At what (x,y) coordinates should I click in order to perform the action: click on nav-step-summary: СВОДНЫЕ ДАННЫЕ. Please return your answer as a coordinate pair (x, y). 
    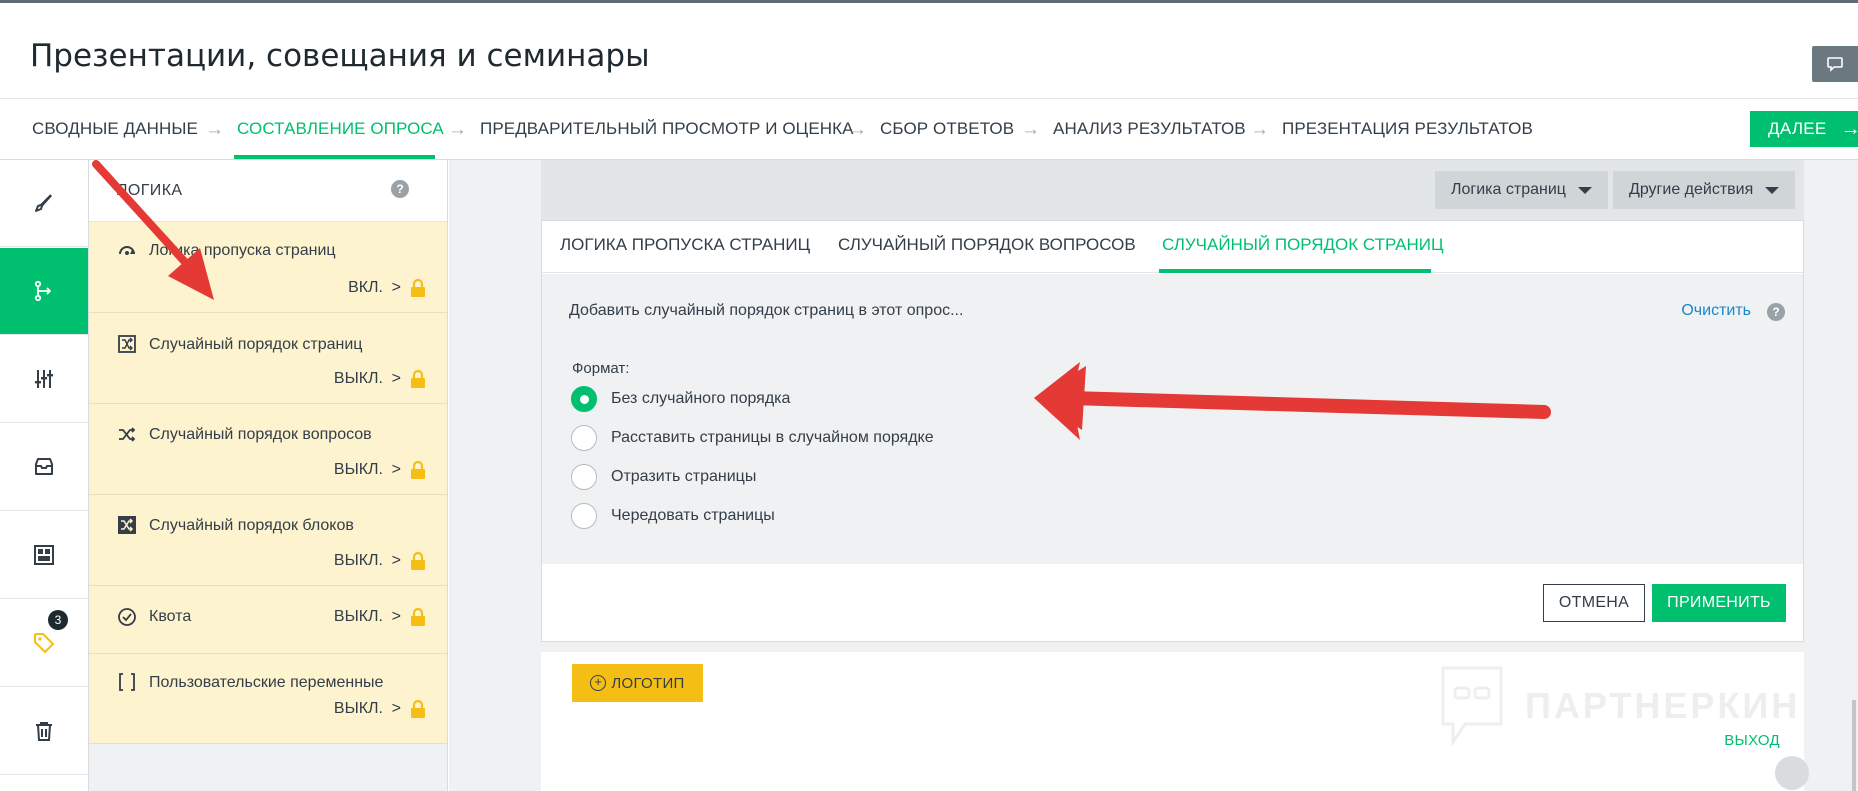
    Looking at the image, I should click on (115, 129).